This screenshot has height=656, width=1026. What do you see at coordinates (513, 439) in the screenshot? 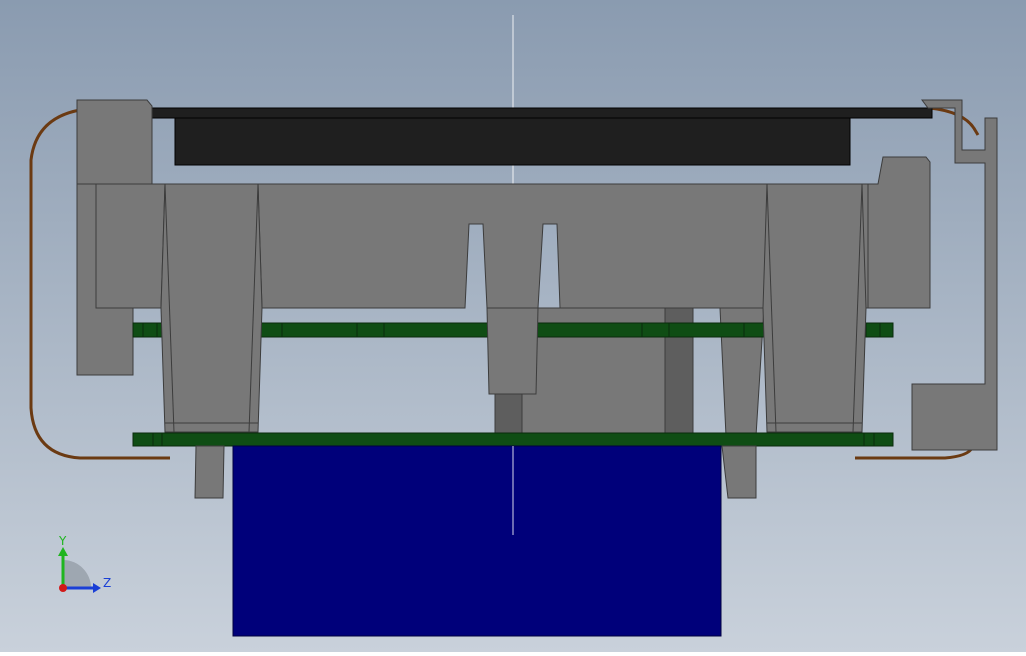
I see `lower-pcb` at bounding box center [513, 439].